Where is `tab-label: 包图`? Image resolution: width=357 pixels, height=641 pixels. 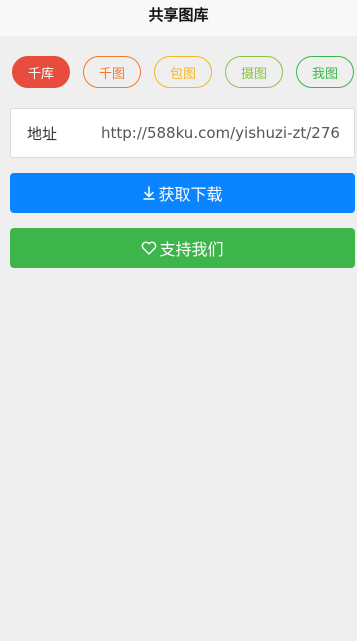
tab-label: 包图 is located at coordinates (182, 74).